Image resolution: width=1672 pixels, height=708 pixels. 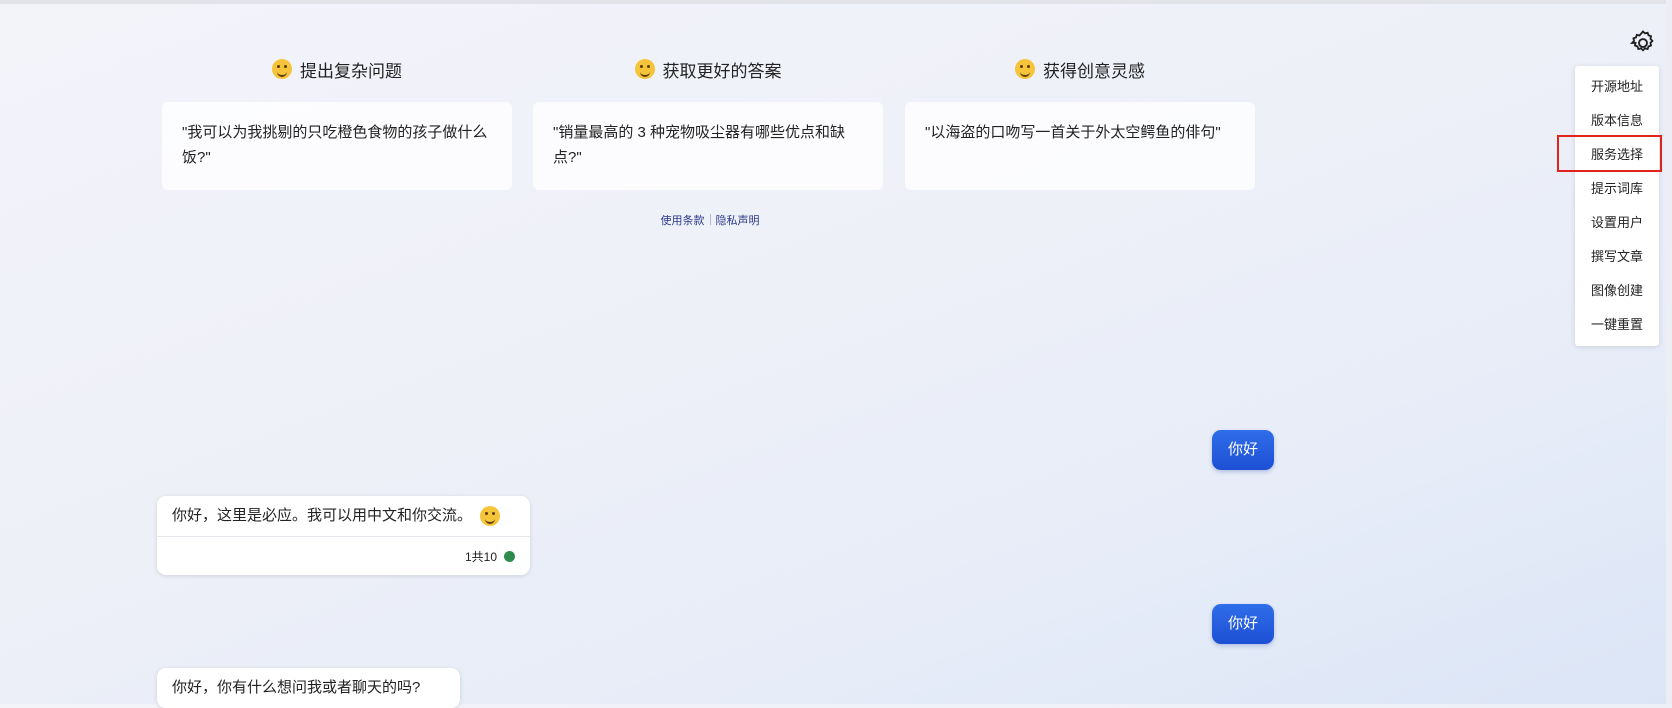 I want to click on intro-column-better: 获取更好的答案 "销量最高的 3 种宠物吸尘器有哪些优点和缺点?", so click(x=708, y=122).